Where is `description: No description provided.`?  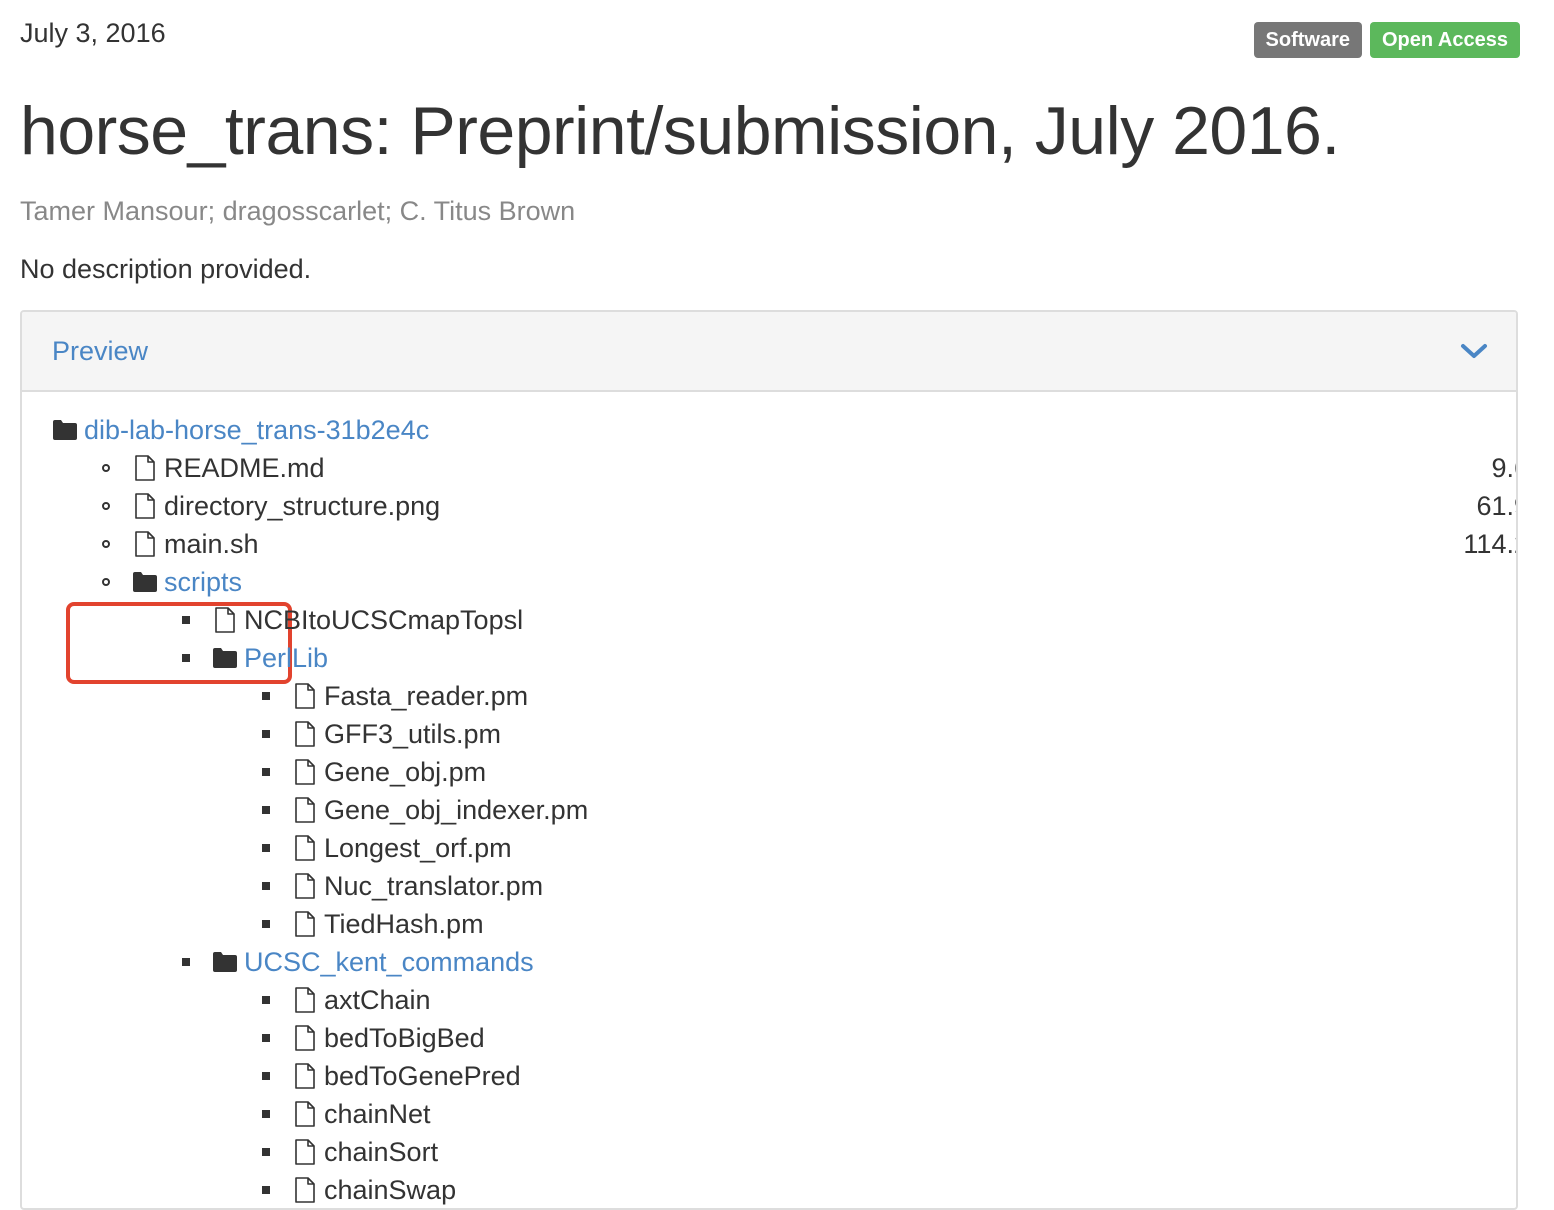
description: No description provided. is located at coordinates (166, 269).